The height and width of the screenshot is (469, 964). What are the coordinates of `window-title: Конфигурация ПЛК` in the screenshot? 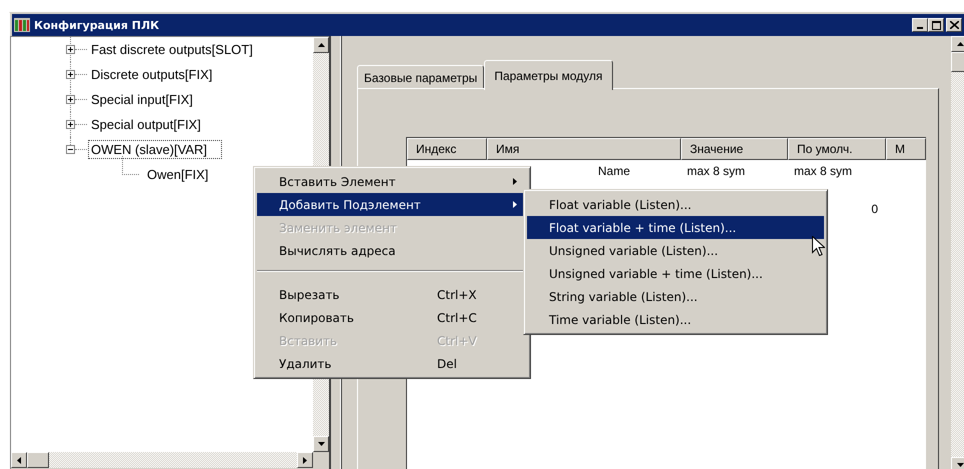 It's located at (97, 25).